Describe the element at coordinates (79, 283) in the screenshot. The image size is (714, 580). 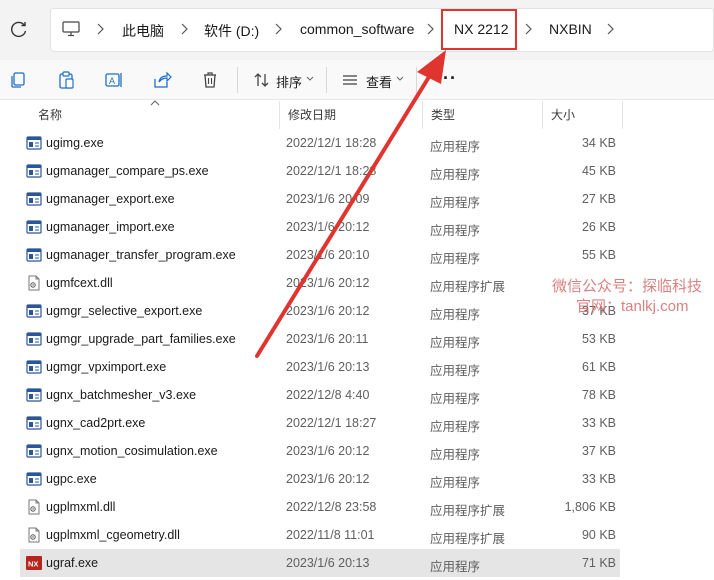
I see `file-name: ugmfcext.dll` at that location.